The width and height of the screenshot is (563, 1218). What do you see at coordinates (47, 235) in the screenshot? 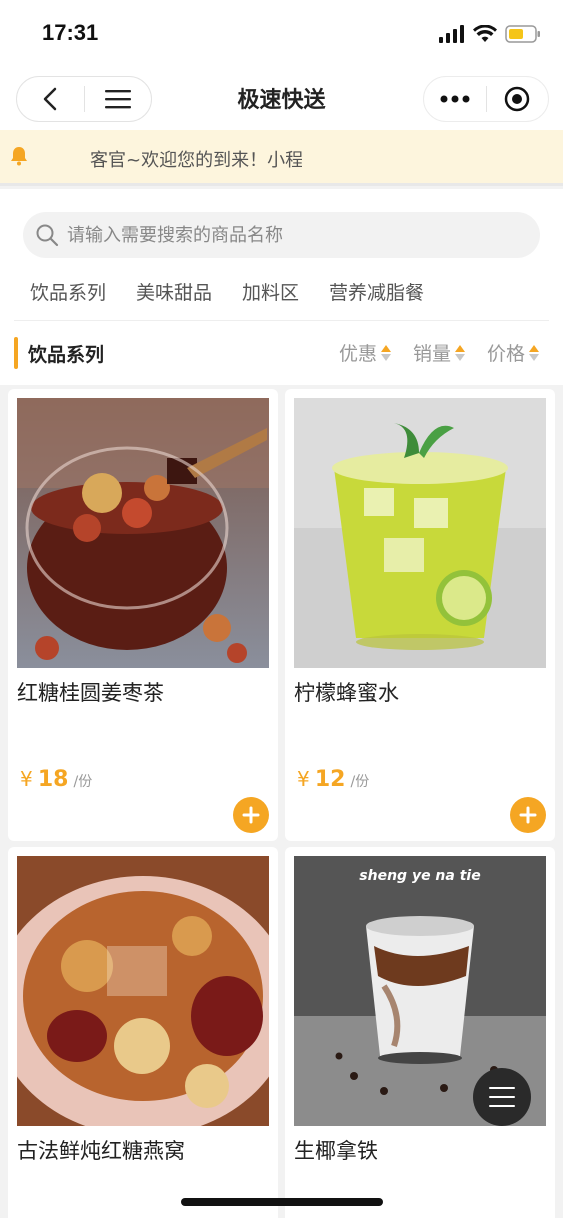
I see `search-icon` at bounding box center [47, 235].